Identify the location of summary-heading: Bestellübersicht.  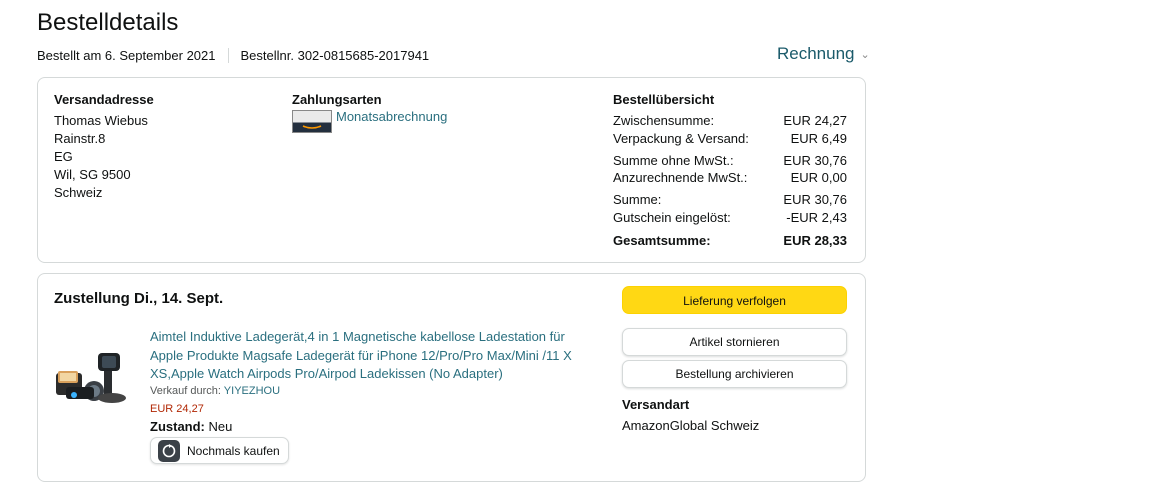
(664, 99).